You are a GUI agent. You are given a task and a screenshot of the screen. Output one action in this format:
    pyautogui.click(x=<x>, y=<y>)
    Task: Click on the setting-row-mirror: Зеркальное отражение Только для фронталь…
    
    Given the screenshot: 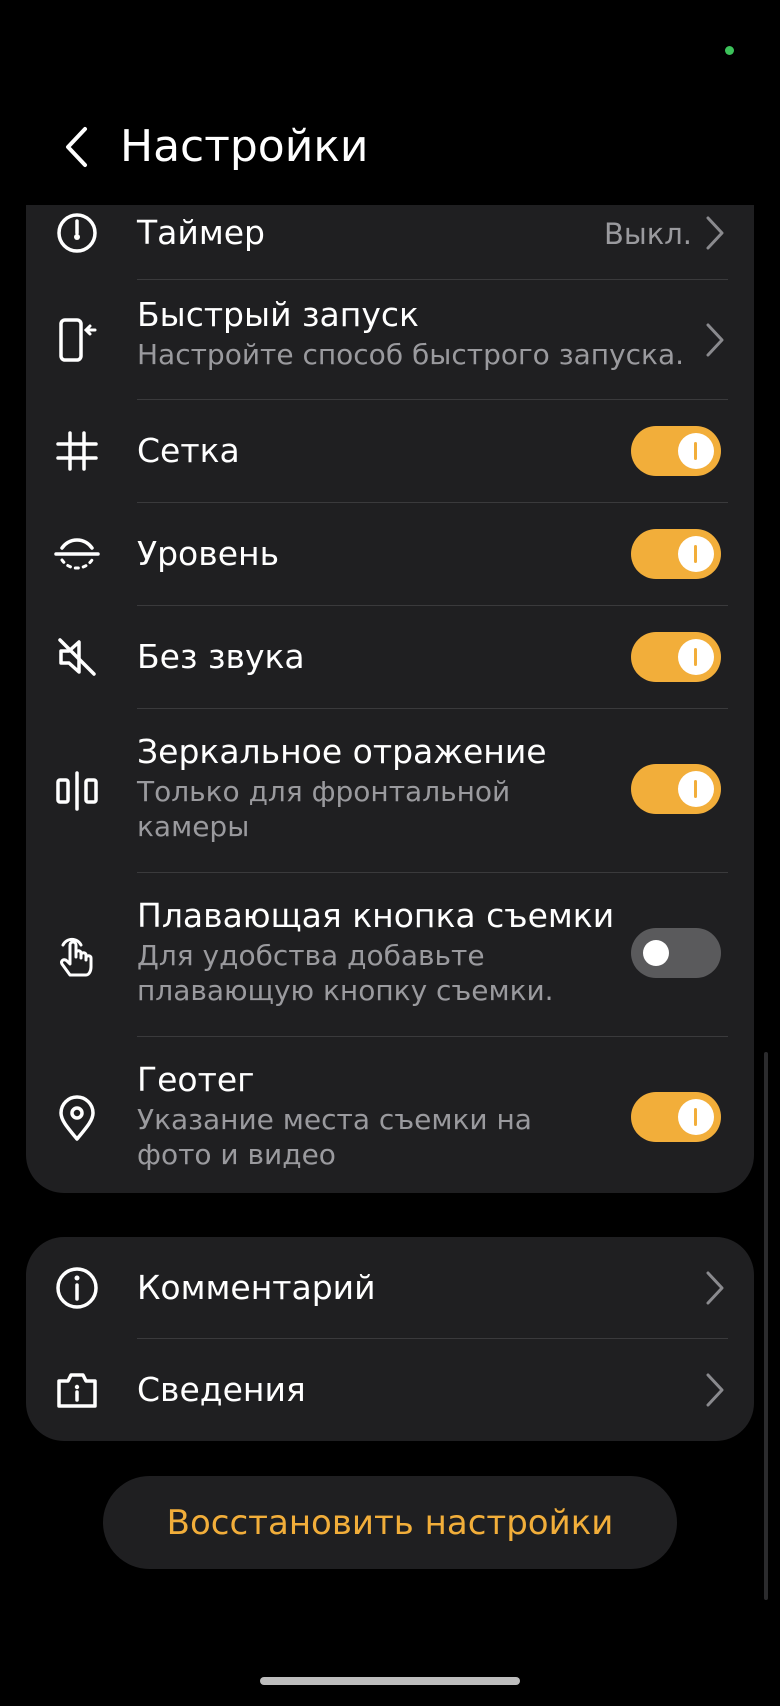 What is the action you would take?
    pyautogui.click(x=390, y=791)
    